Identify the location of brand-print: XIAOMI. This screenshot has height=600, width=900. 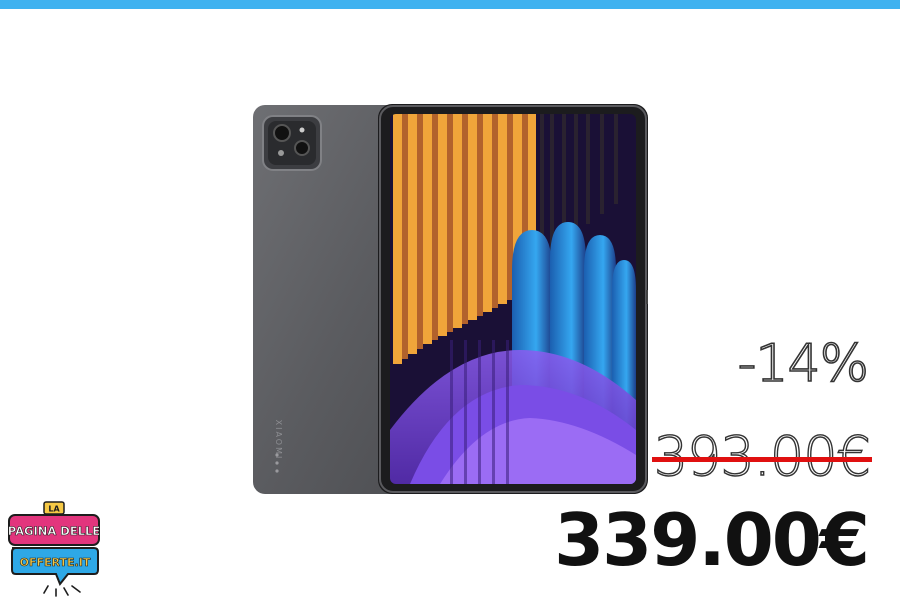
(278, 440).